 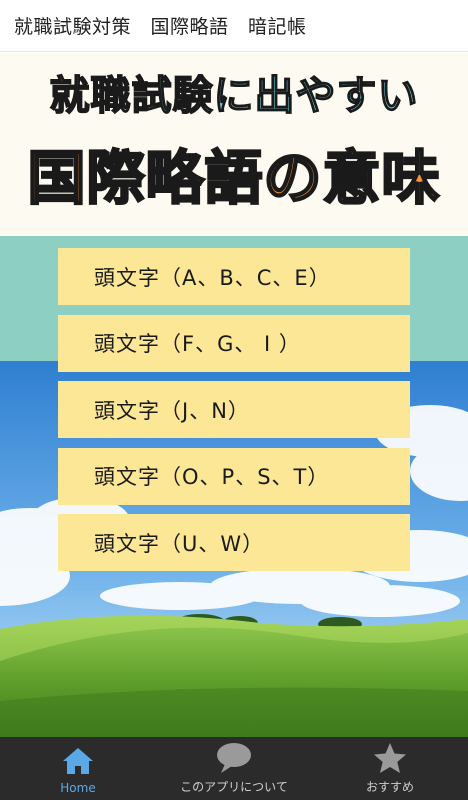 I want to click on tab-home-label: Home, so click(x=78, y=788).